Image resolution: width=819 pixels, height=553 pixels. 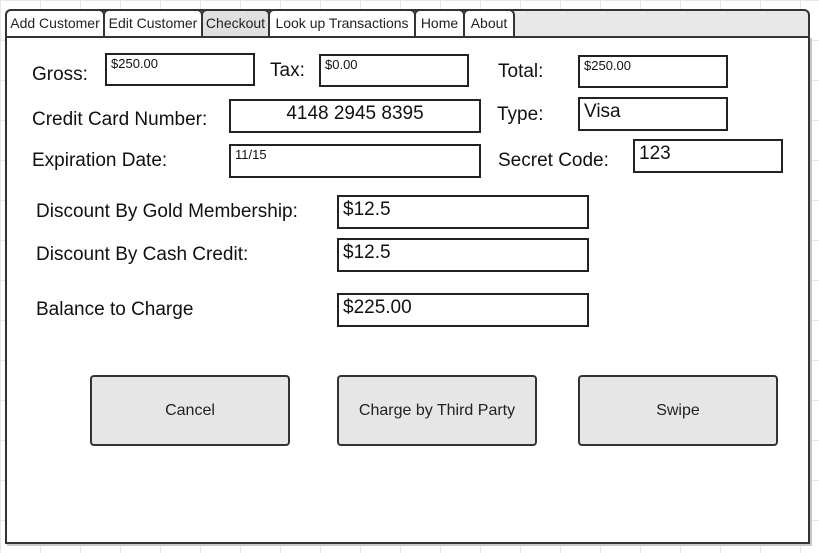 What do you see at coordinates (355, 116) in the screenshot?
I see `card-number-field: 4148 2945 8395` at bounding box center [355, 116].